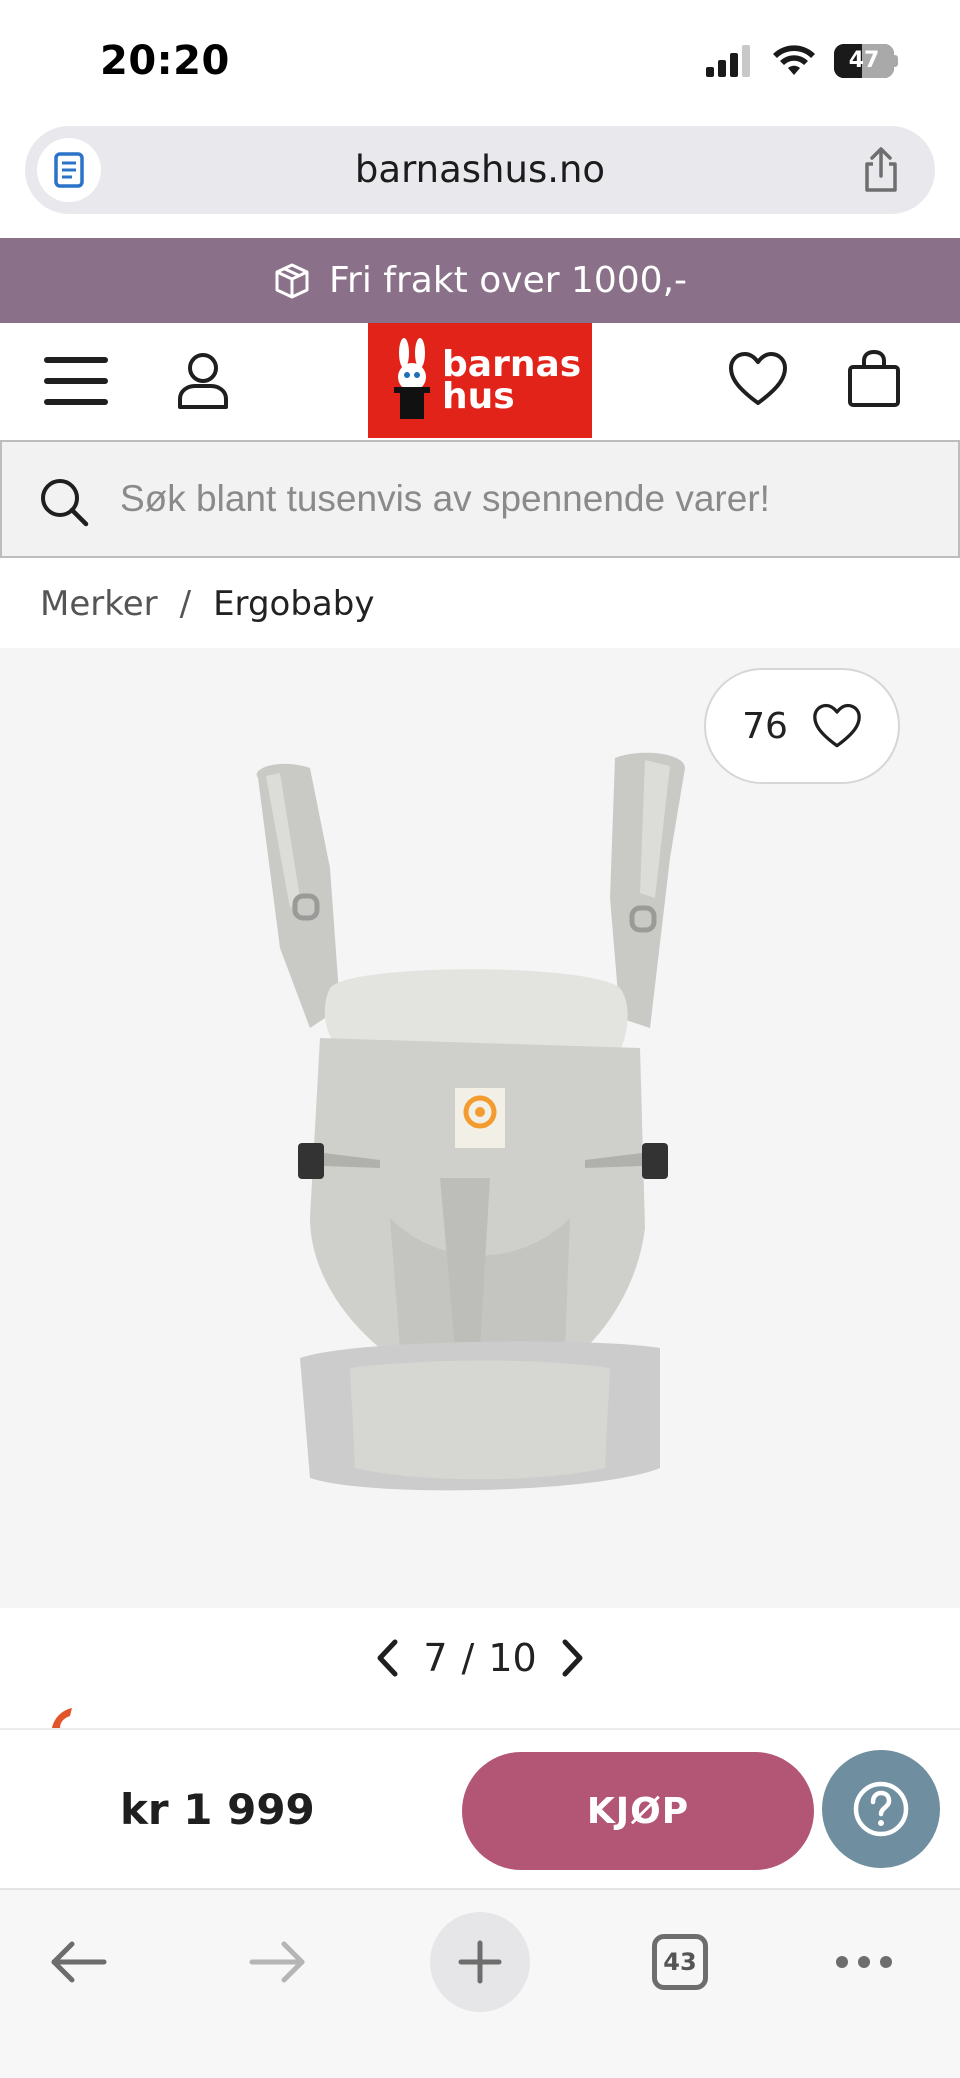 This screenshot has height=2078, width=960. Describe the element at coordinates (65, 503) in the screenshot. I see `search-icon` at that location.